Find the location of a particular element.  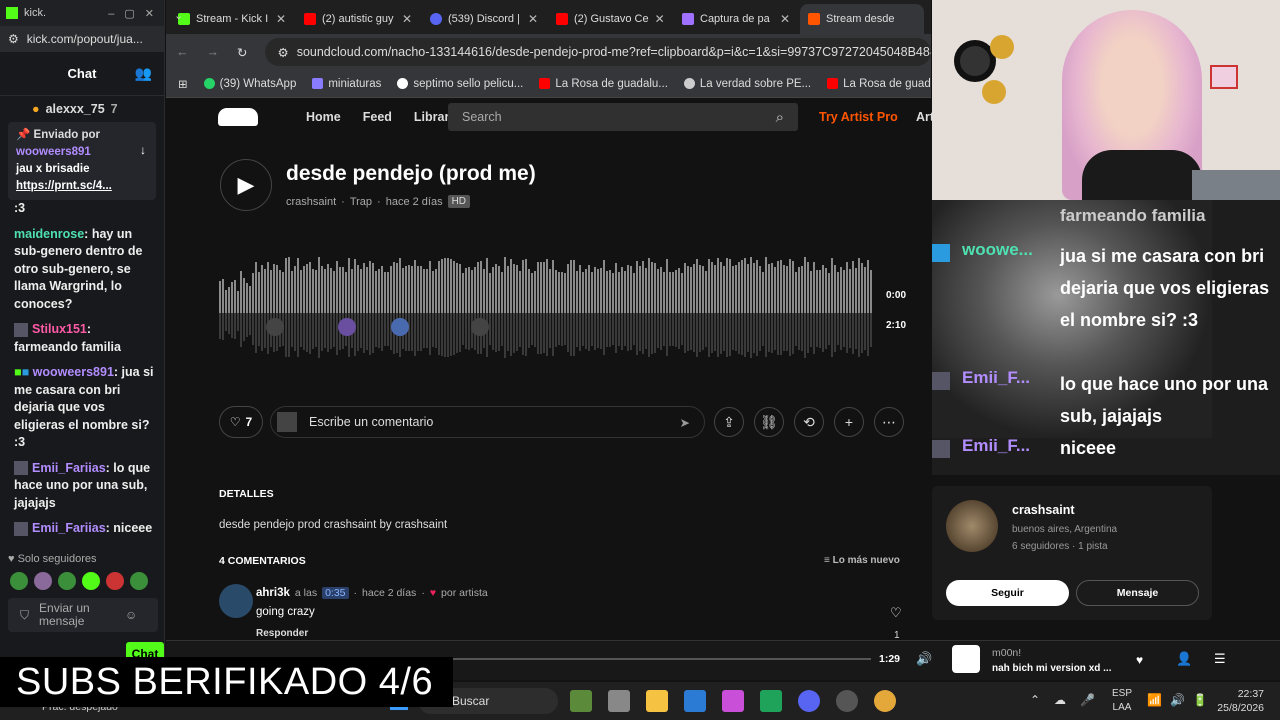

apps-icon: ⊞ is located at coordinates (183, 84).